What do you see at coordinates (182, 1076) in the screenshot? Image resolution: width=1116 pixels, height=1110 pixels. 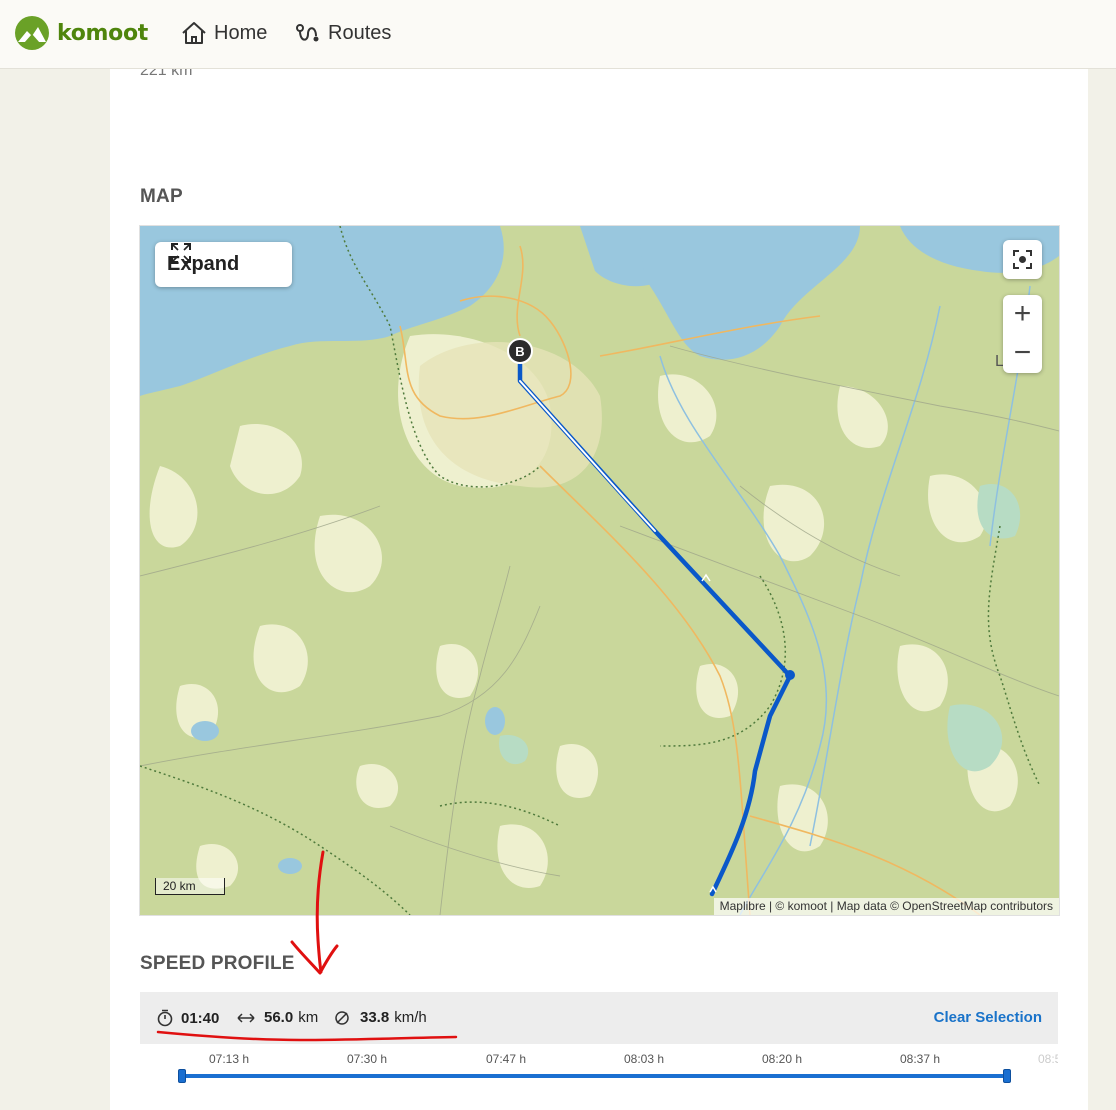 I see `selection-start-handle` at bounding box center [182, 1076].